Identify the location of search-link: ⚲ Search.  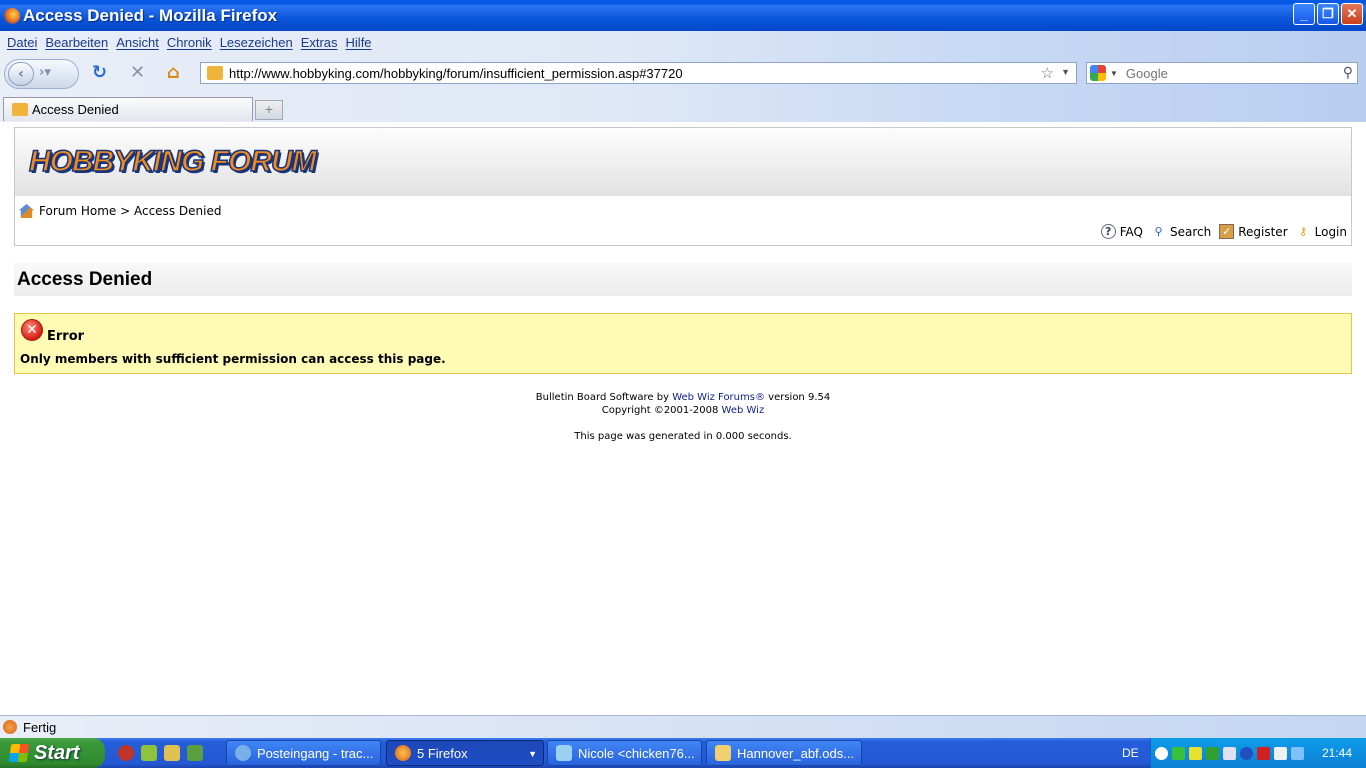
(1181, 231).